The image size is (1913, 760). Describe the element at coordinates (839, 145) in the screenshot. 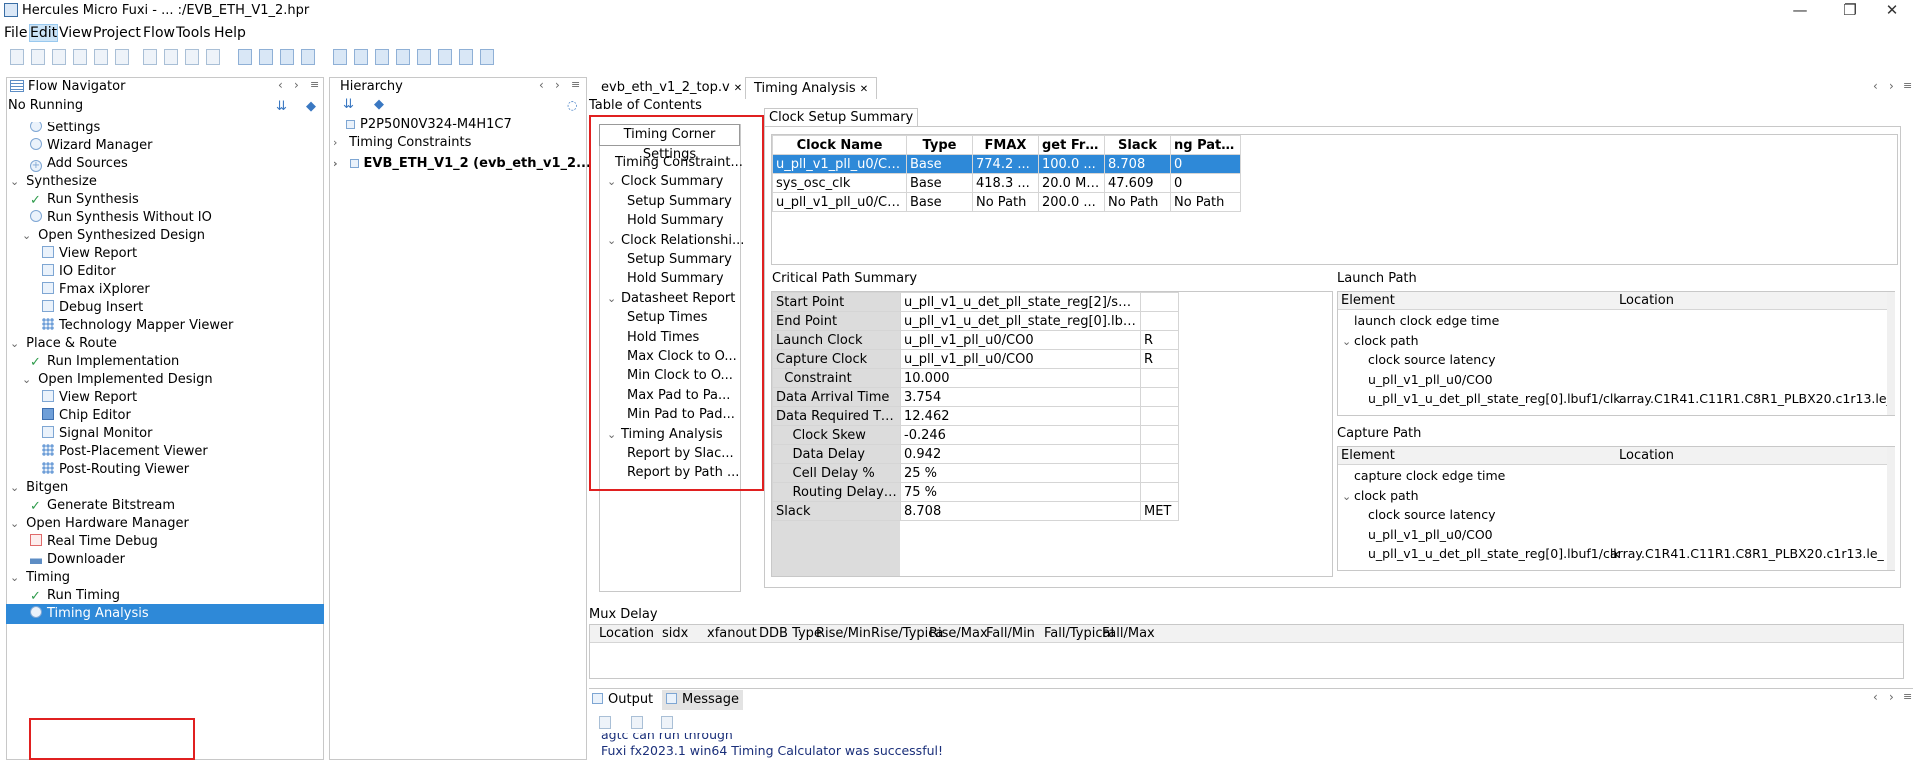

I see `column-header: Clock Name` at that location.